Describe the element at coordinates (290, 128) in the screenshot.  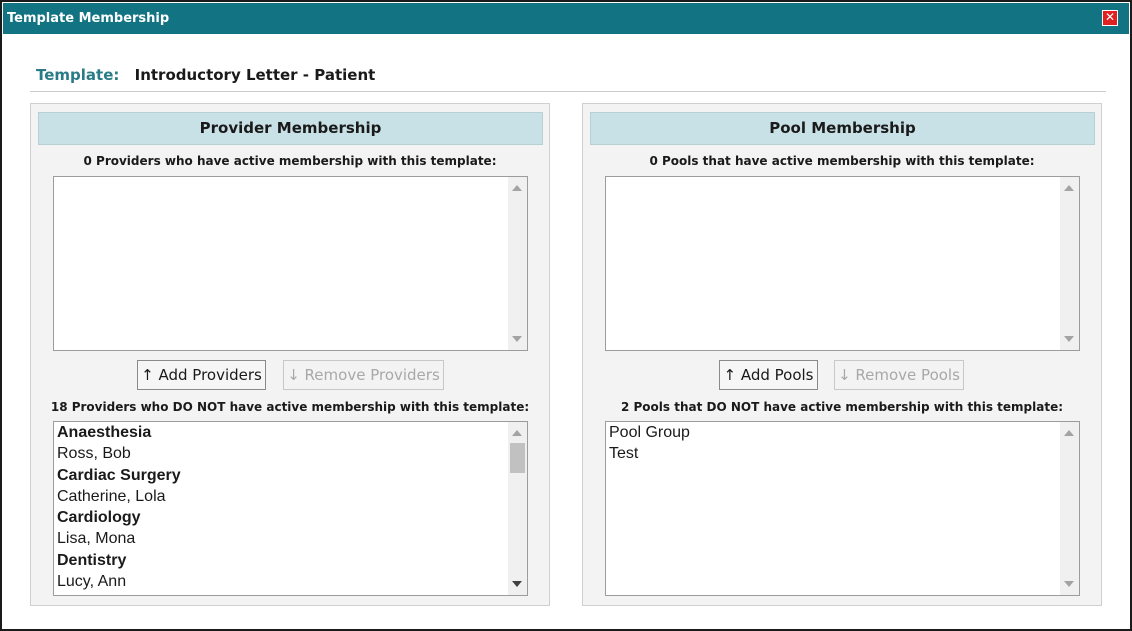
I see `provider-membership-heading: Provider Membership` at that location.